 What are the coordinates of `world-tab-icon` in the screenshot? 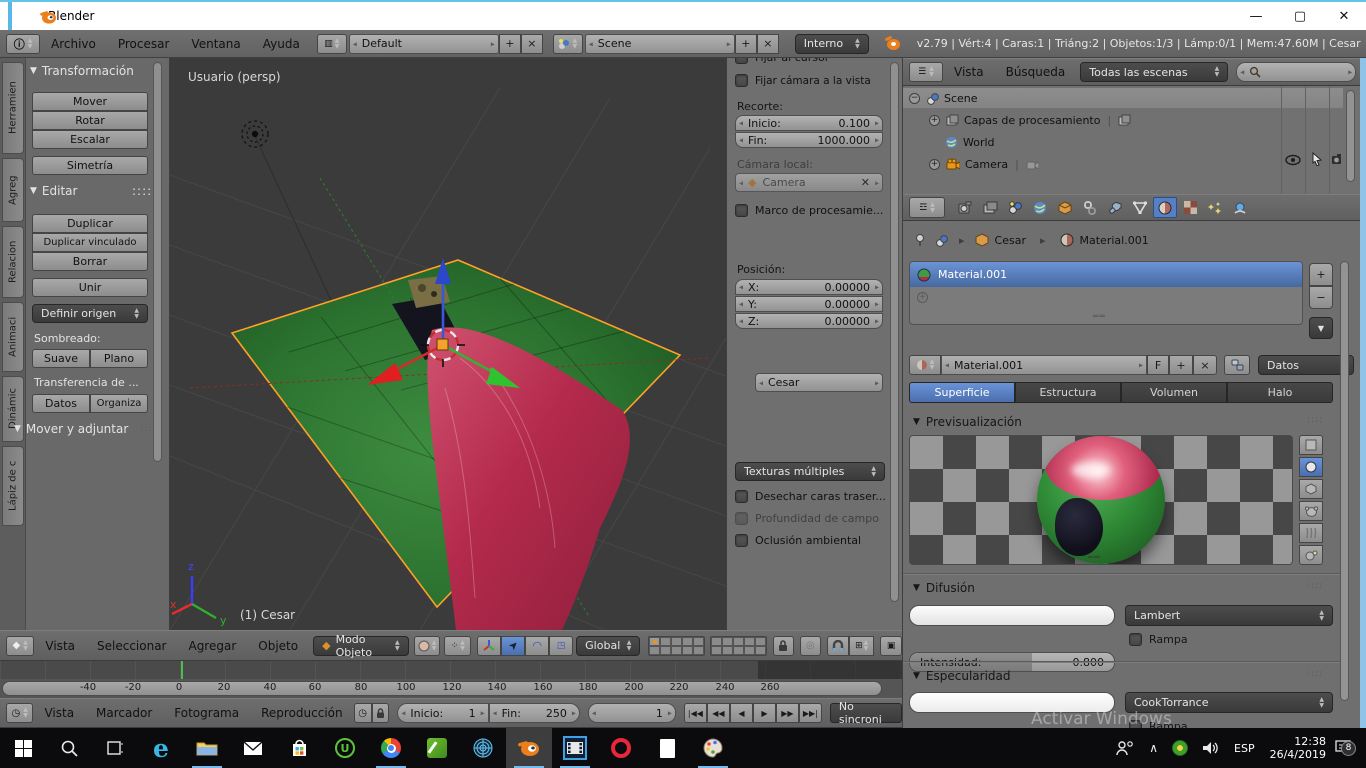 It's located at (1040, 207).